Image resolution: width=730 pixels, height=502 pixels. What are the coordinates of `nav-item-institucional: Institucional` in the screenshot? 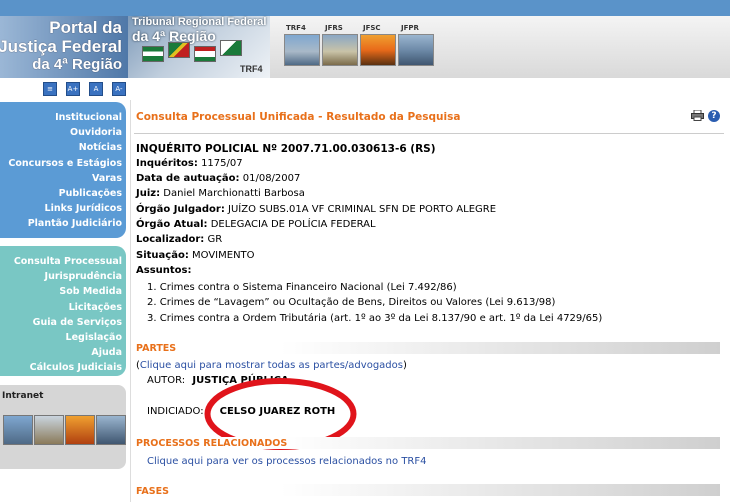 It's located at (65, 117).